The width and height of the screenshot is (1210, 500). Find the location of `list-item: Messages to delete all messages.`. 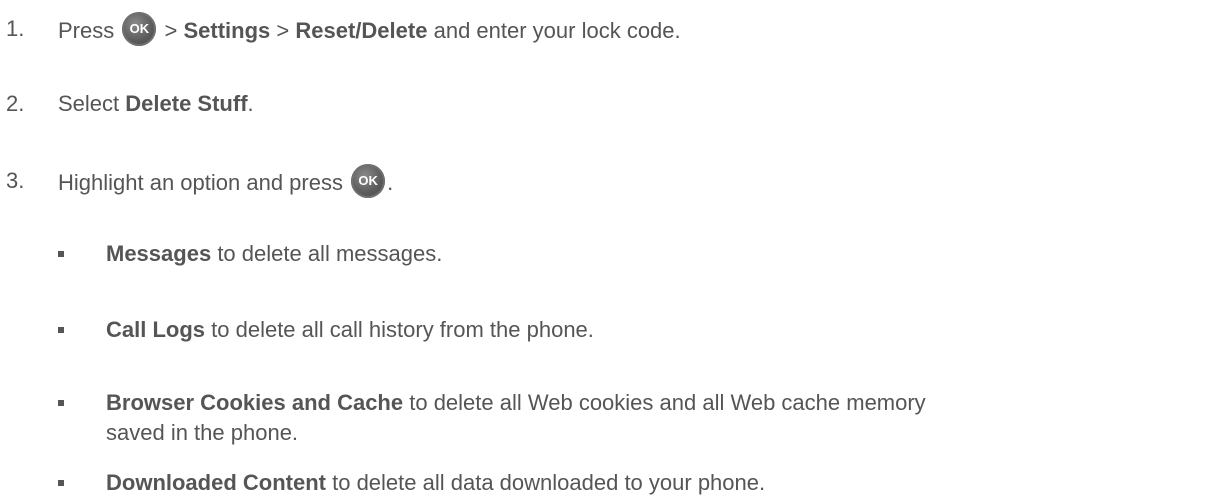

list-item: Messages to delete all messages. is located at coordinates (274, 253).